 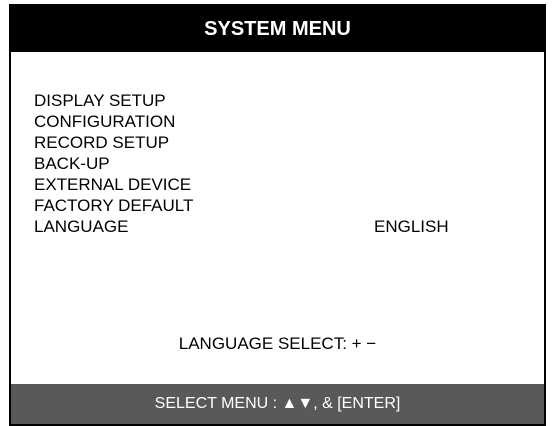 What do you see at coordinates (105, 121) in the screenshot?
I see `menu-item-label: CONFIGURATION` at bounding box center [105, 121].